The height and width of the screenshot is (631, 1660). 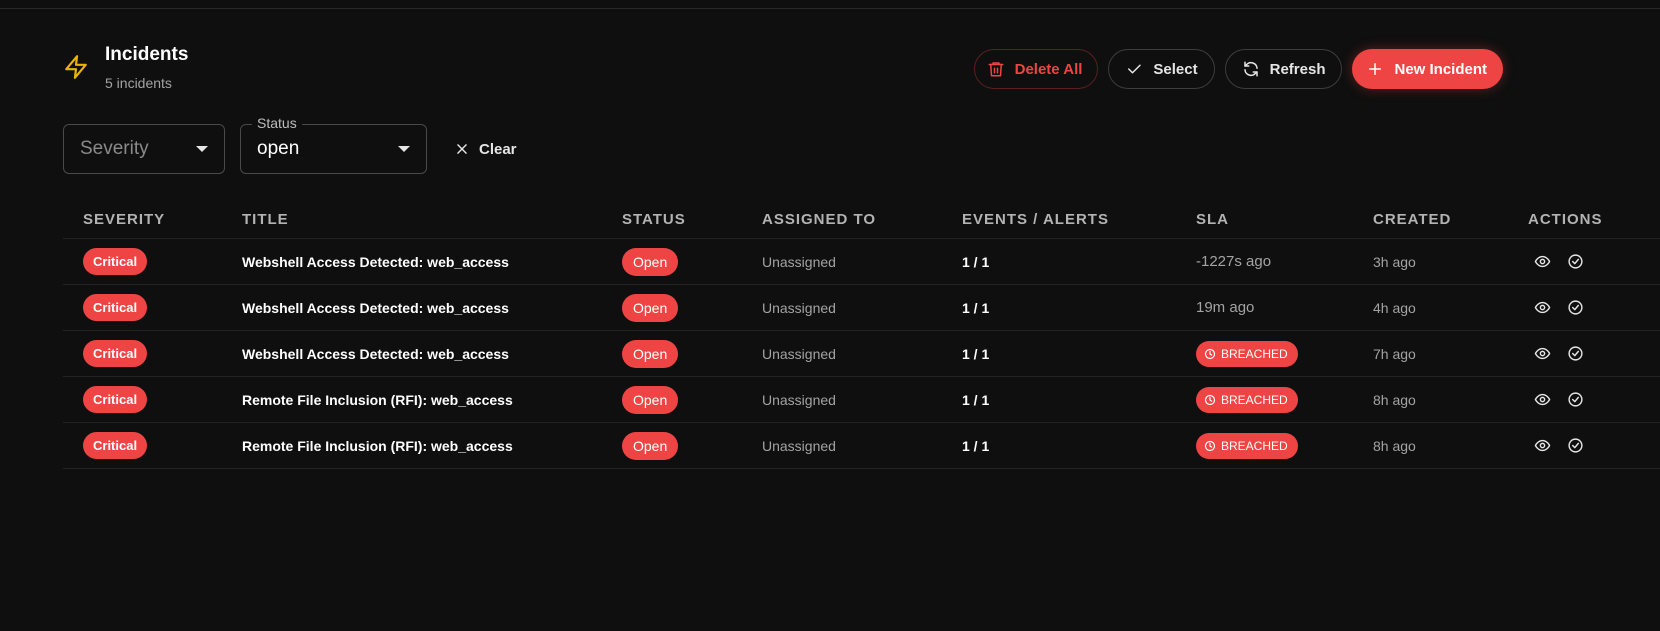 What do you see at coordinates (1059, 219) in the screenshot?
I see `col-header-events: Events / Alerts` at bounding box center [1059, 219].